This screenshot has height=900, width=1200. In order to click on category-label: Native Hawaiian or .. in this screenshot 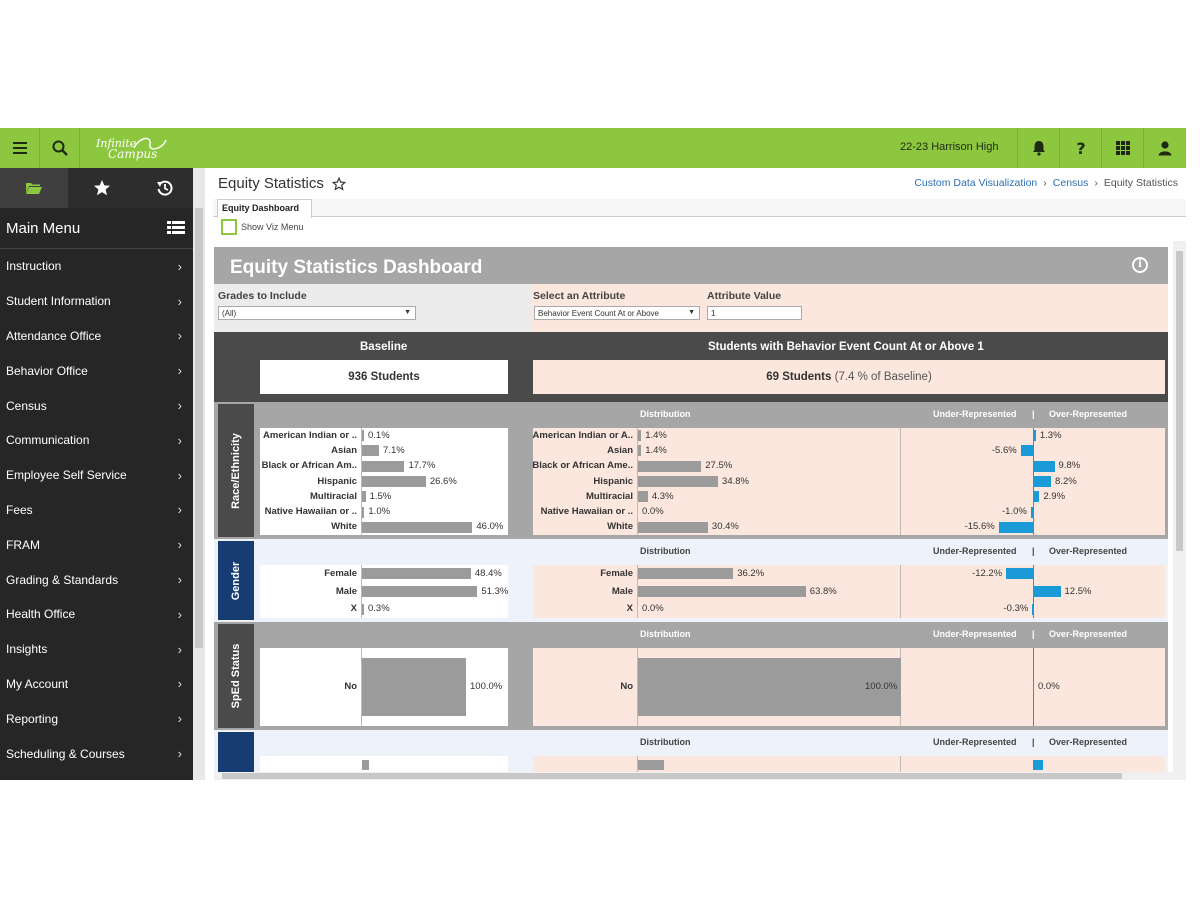, I will do `click(586, 512)`.